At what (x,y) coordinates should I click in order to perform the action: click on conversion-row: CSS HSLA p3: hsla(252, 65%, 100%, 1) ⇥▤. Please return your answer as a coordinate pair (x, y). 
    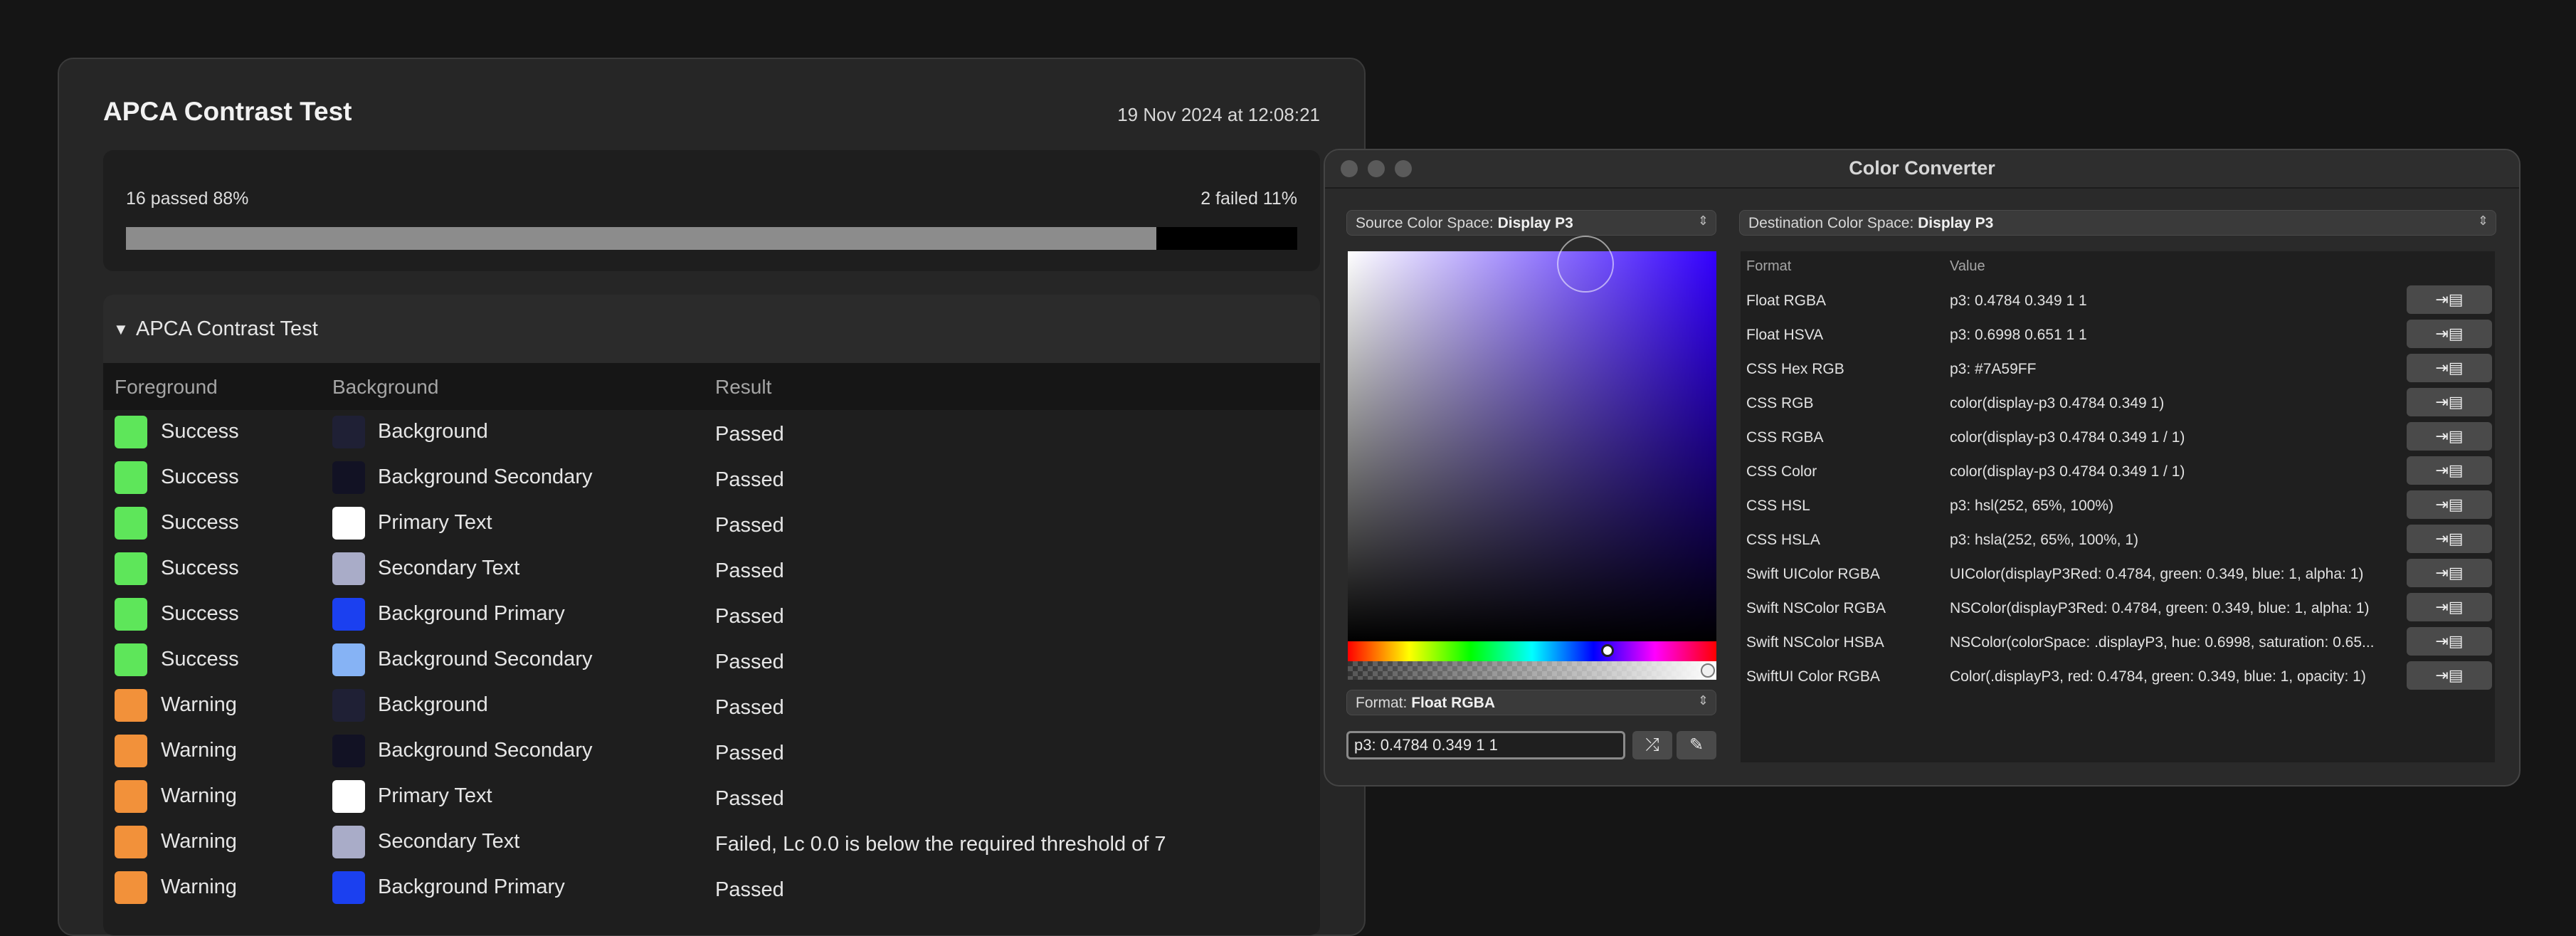
    Looking at the image, I should click on (2118, 539).